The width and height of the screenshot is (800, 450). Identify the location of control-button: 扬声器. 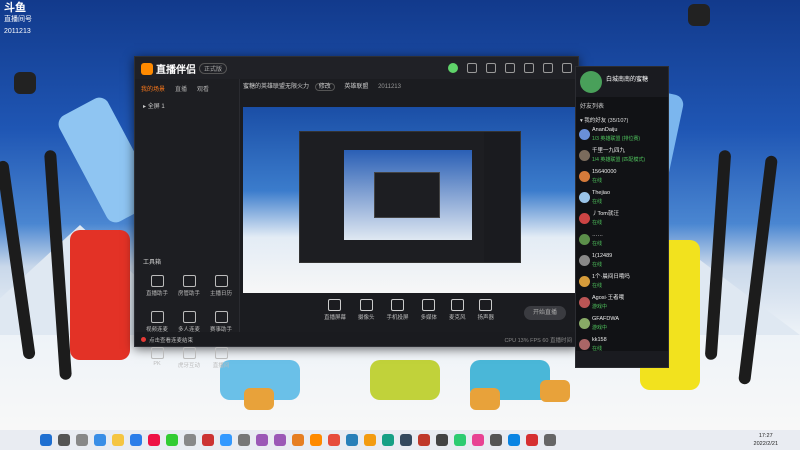
(486, 309).